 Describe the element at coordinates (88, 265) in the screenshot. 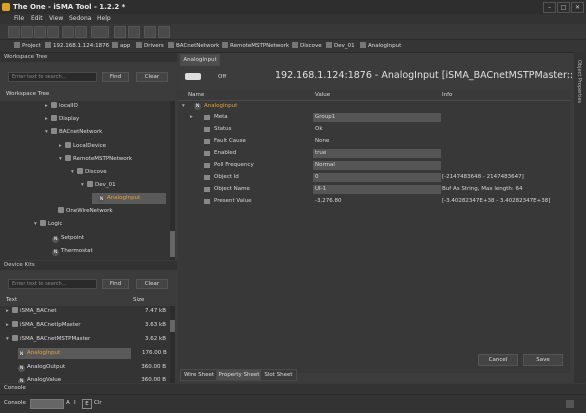

I see `device-kits-title: Device Kits` at that location.